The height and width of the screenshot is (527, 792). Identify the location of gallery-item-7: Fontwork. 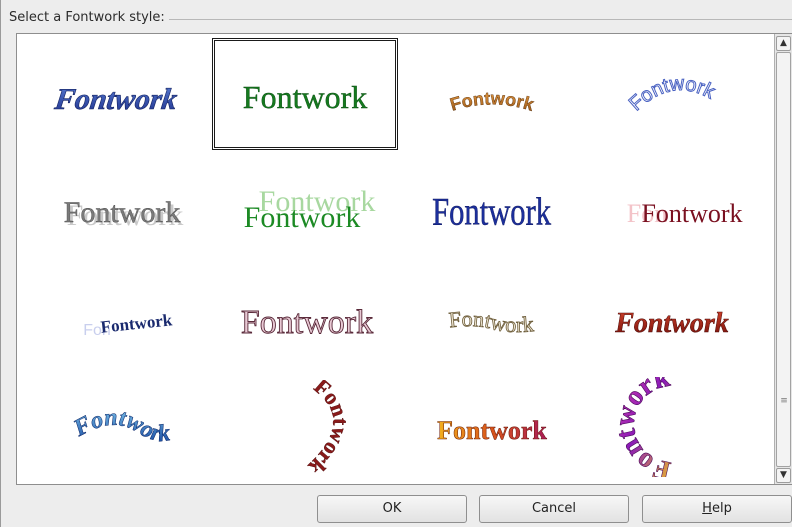
(492, 207).